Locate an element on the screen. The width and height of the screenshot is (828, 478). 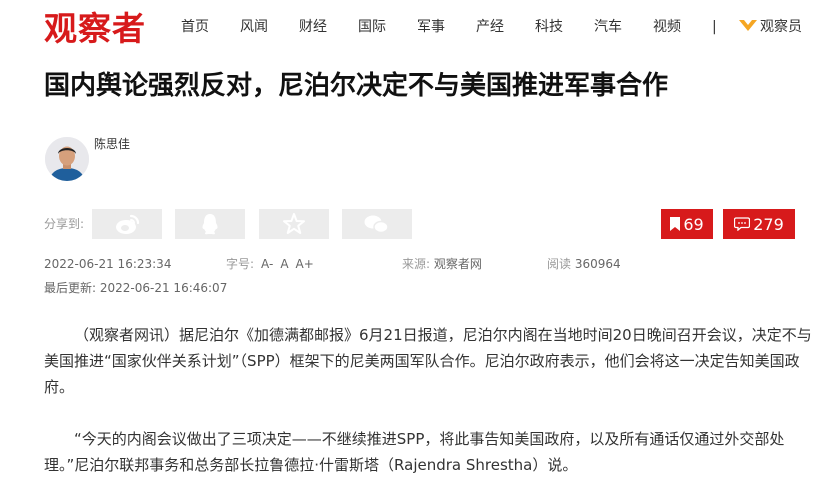
weibo-icon is located at coordinates (128, 224).